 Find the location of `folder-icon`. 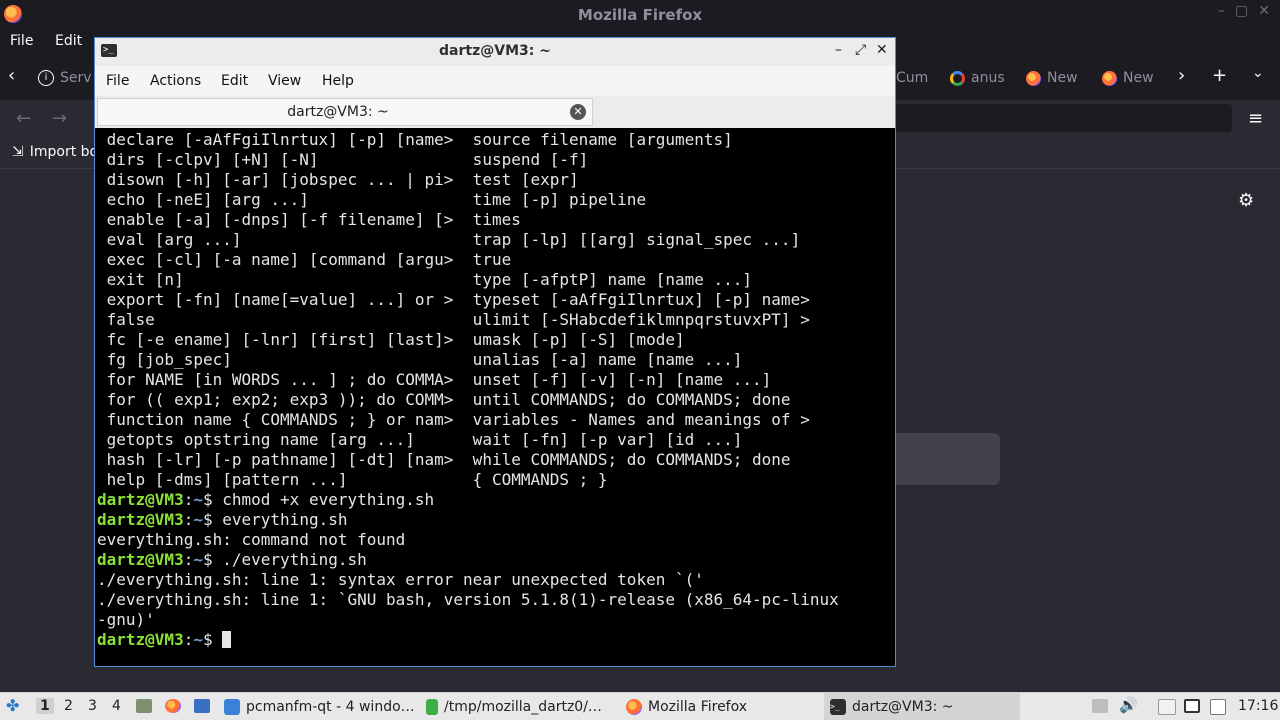

folder-icon is located at coordinates (232, 706).